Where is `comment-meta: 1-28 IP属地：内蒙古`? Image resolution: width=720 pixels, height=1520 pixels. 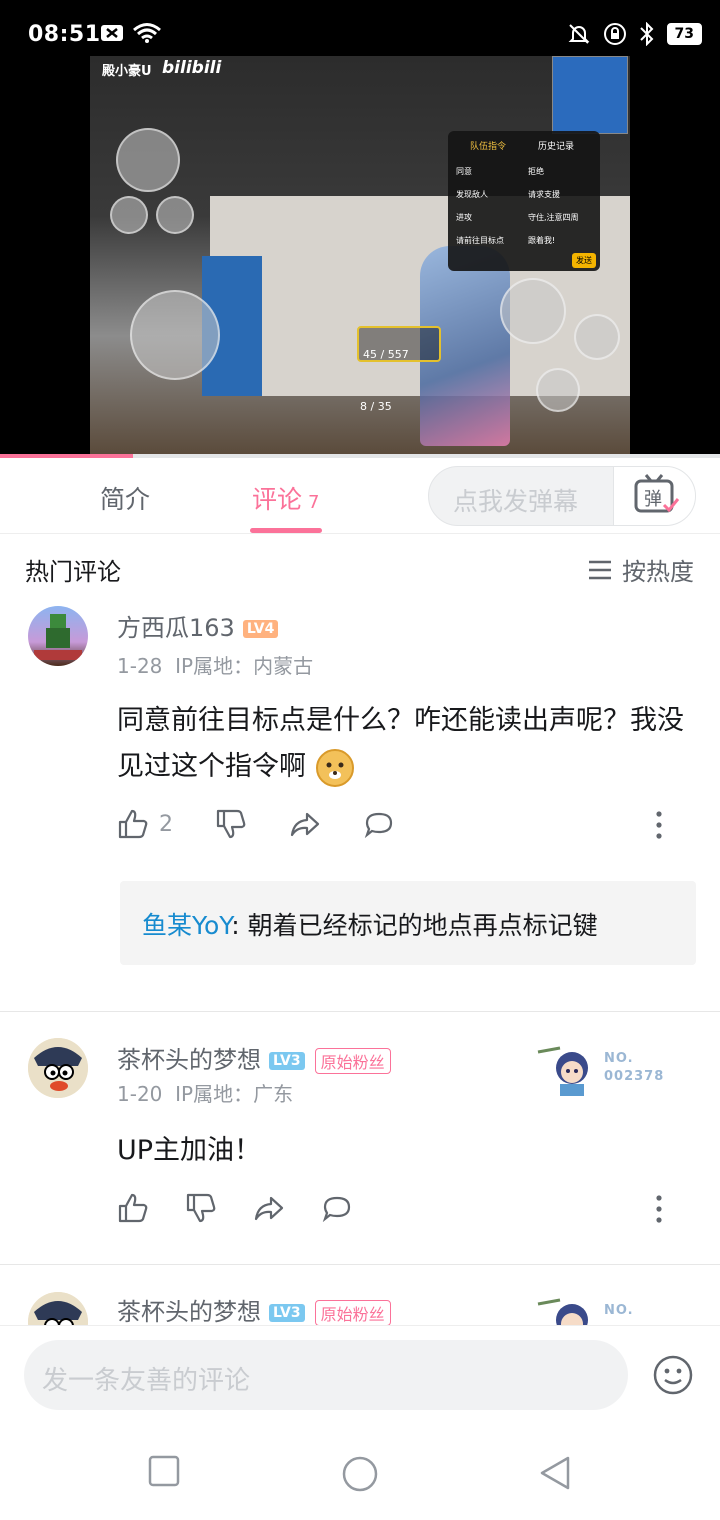
comment-meta: 1-28 IP属地：内蒙古 is located at coordinates (215, 664).